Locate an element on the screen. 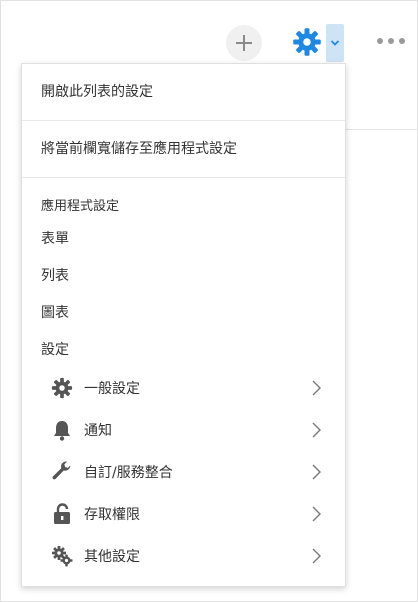 Image resolution: width=418 pixels, height=602 pixels. add-button is located at coordinates (244, 43).